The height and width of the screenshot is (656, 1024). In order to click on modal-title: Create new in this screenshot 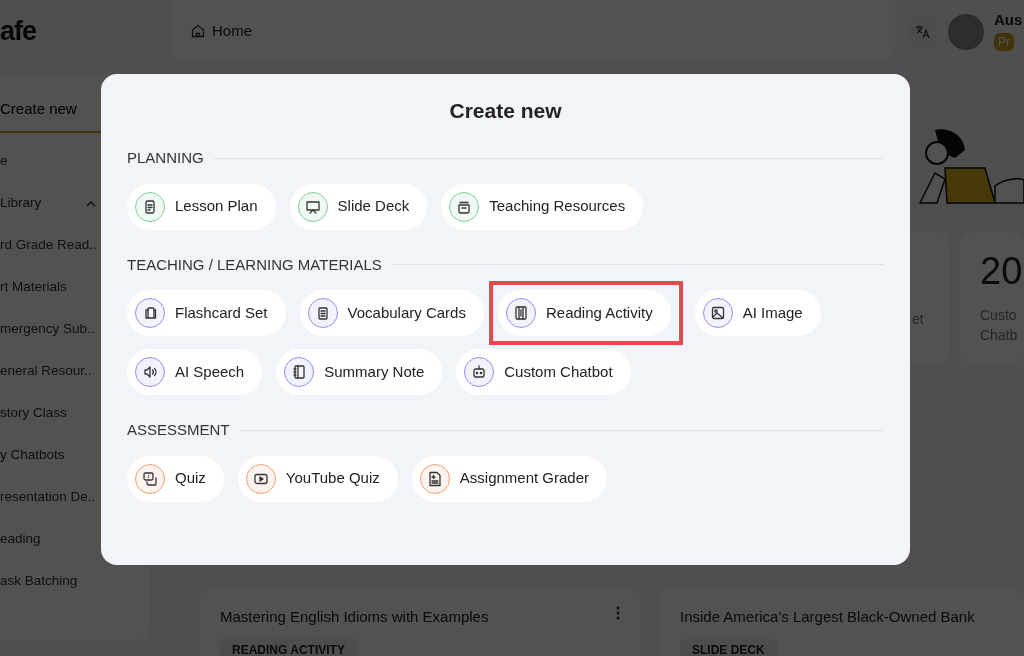, I will do `click(505, 111)`.